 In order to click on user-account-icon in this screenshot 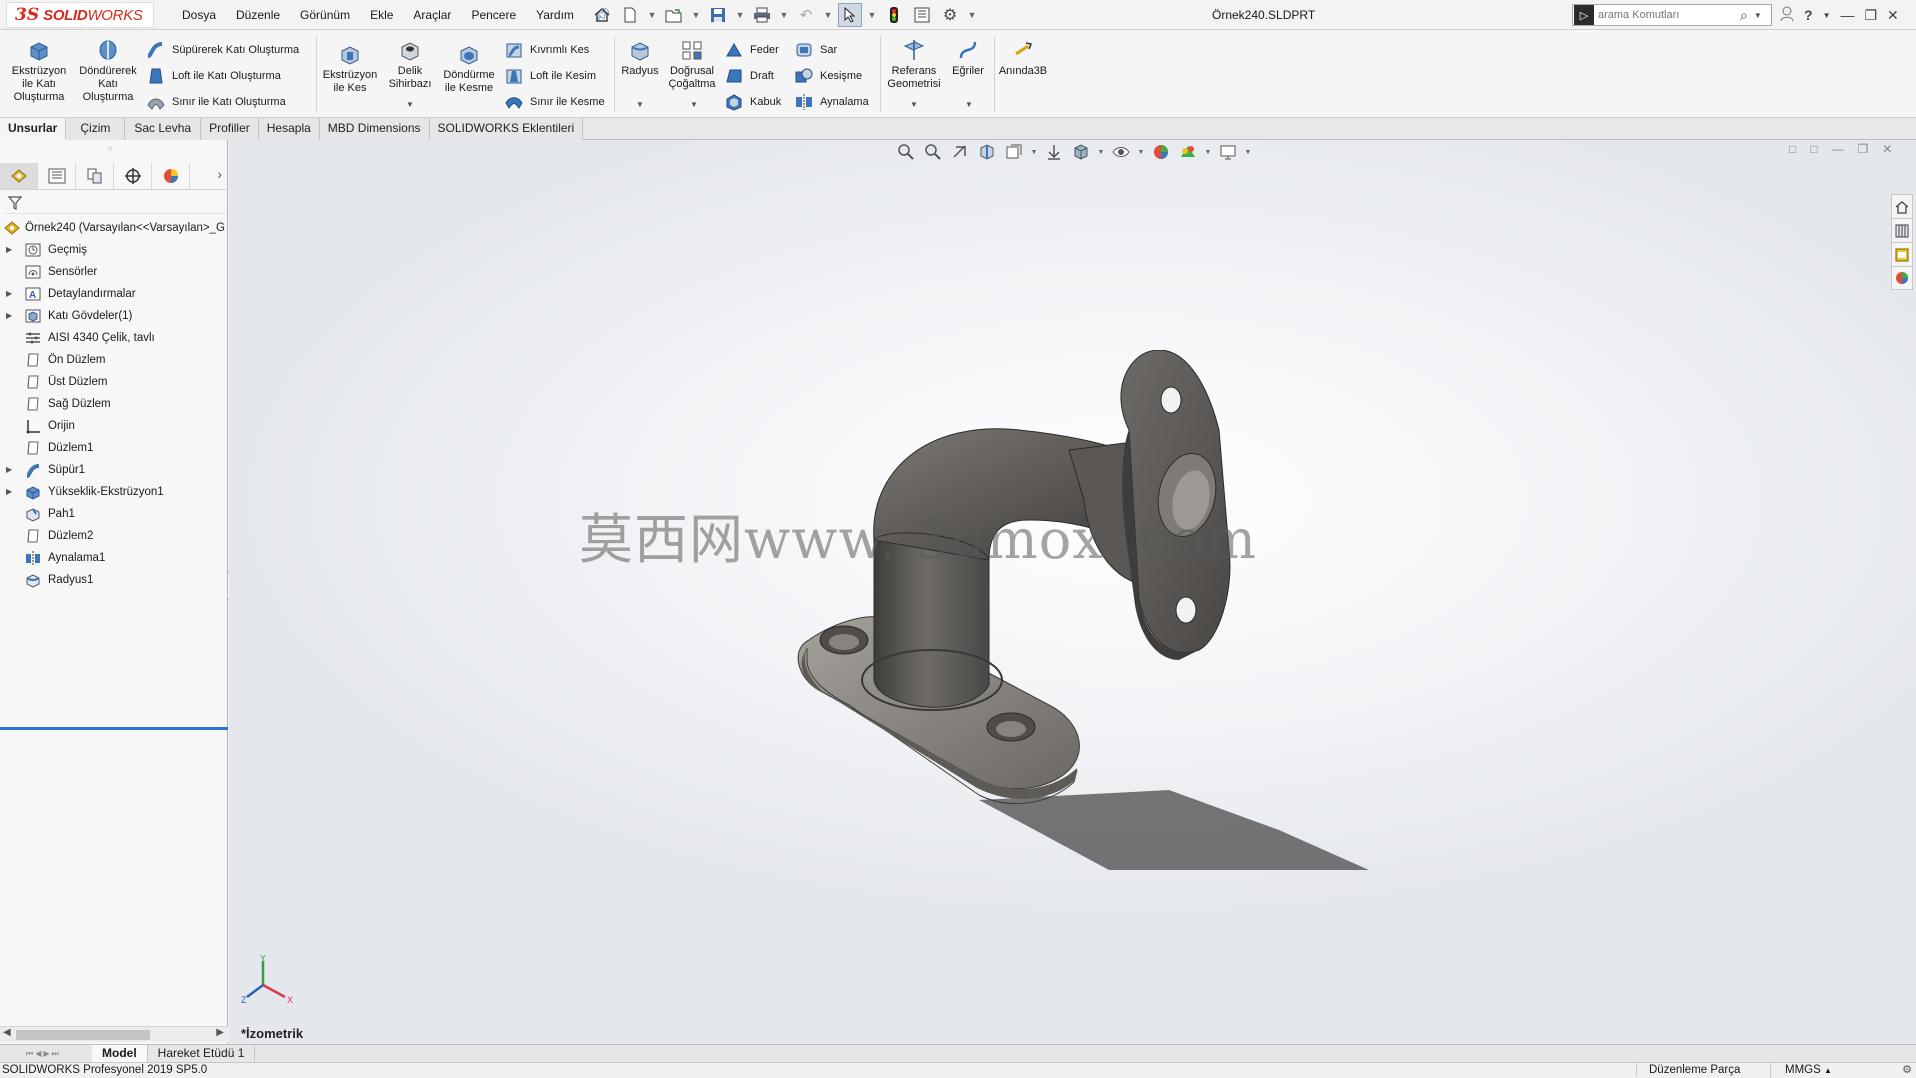, I will do `click(1787, 15)`.